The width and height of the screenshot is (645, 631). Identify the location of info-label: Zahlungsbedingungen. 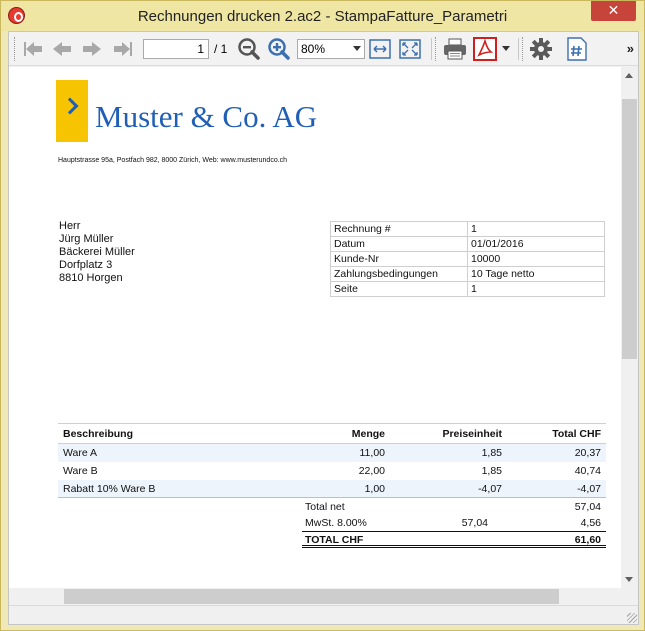
(399, 274).